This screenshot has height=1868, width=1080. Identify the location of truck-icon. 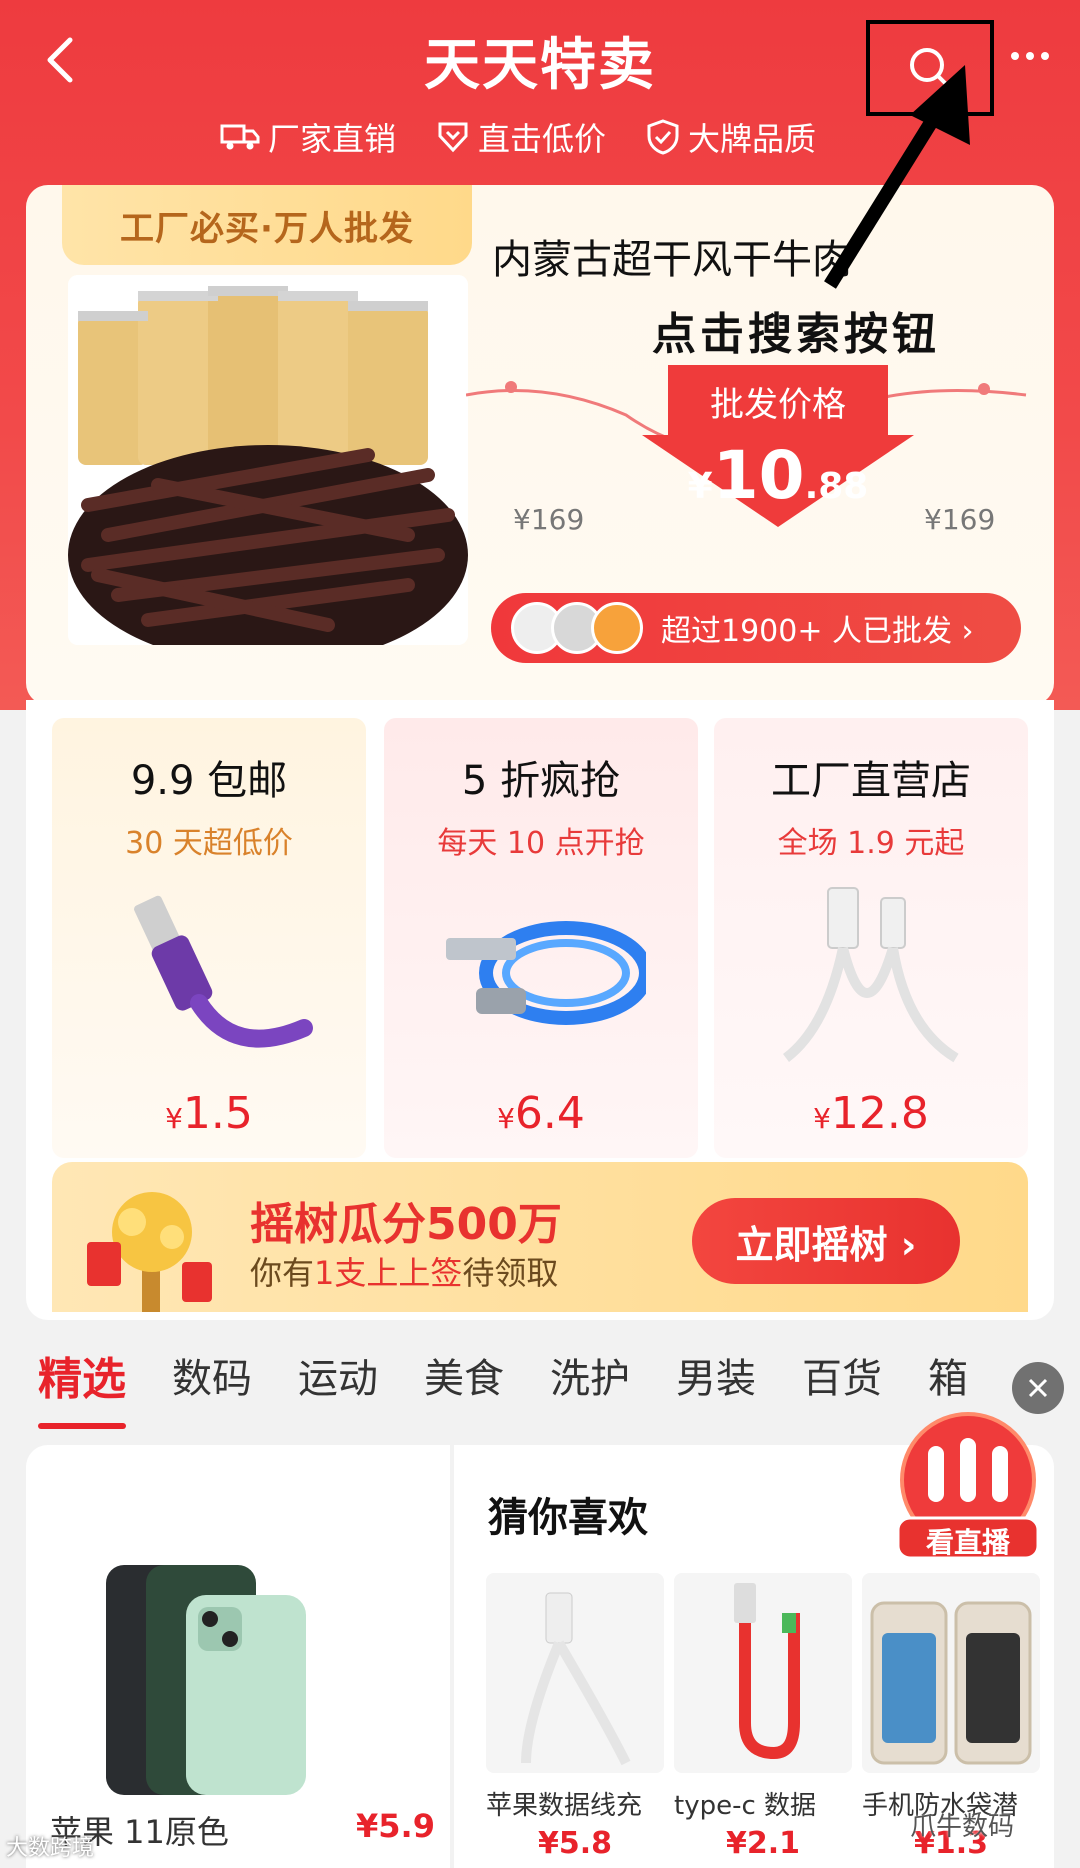
(240, 137).